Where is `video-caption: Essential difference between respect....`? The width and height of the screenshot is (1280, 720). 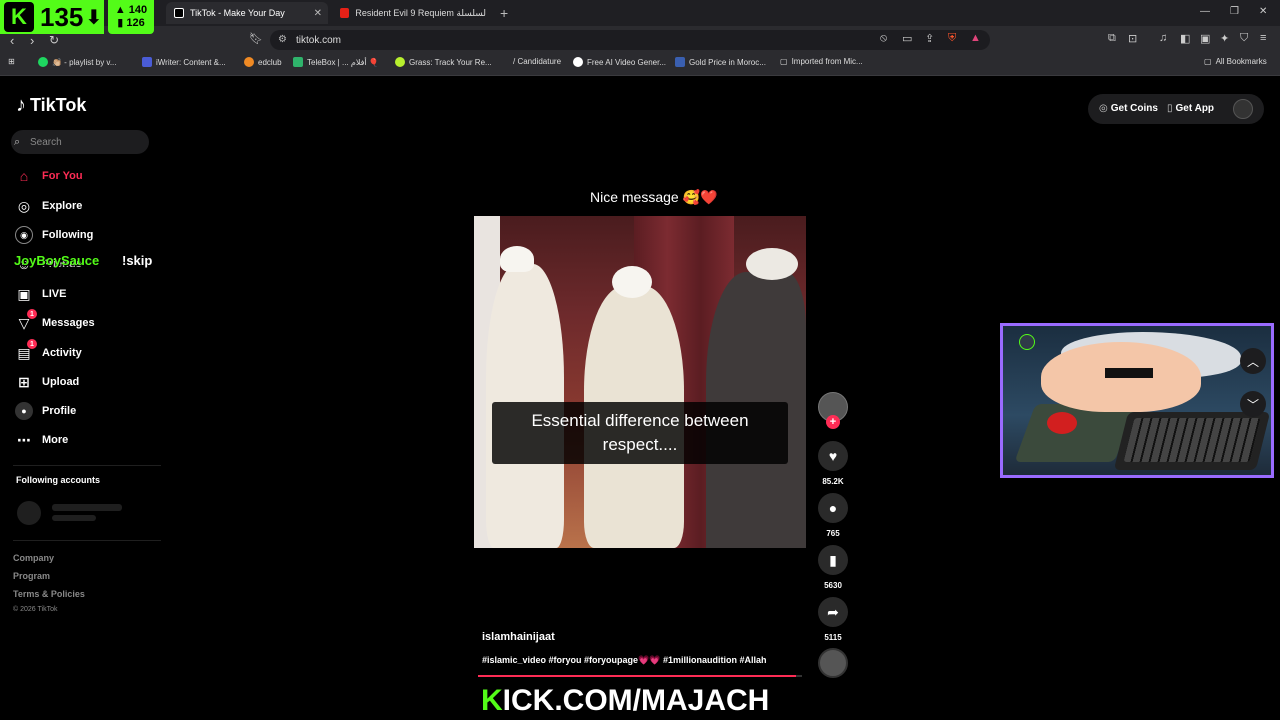
video-caption: Essential difference between respect.... is located at coordinates (640, 433).